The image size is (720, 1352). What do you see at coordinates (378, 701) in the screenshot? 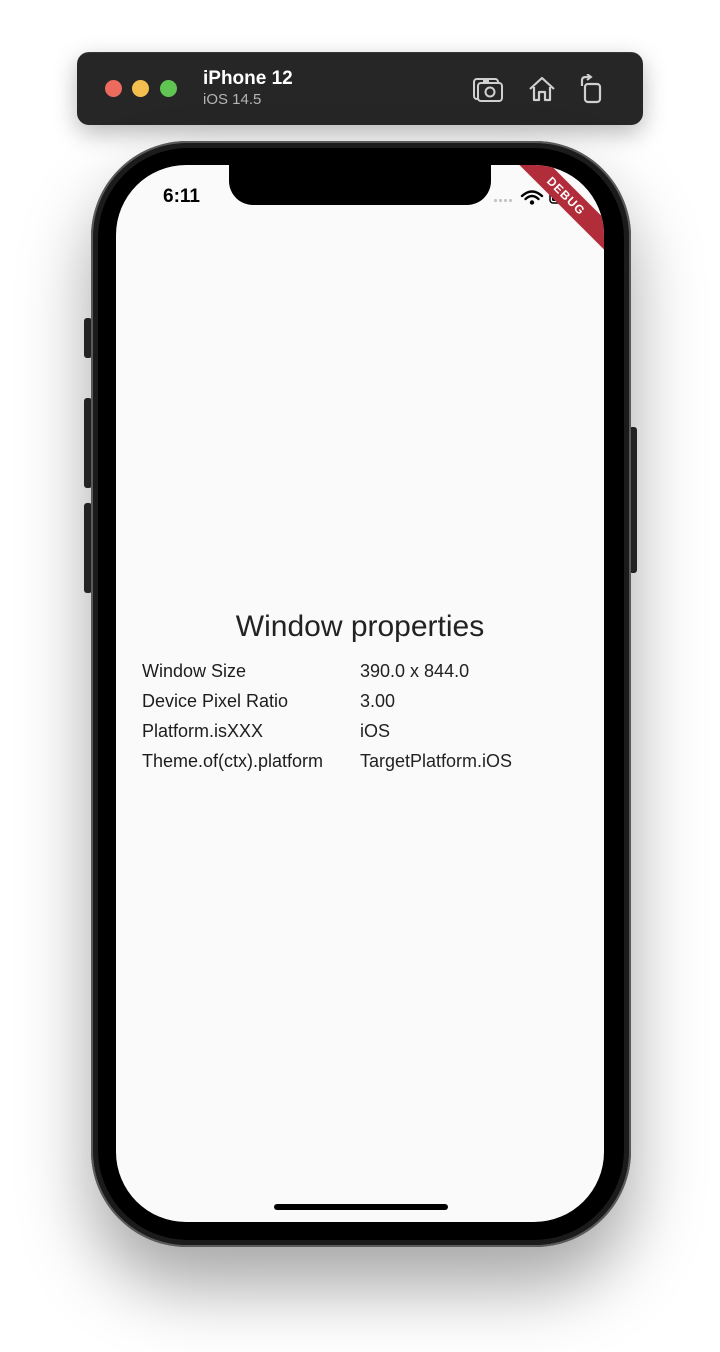
I see `property-value: 3.00` at bounding box center [378, 701].